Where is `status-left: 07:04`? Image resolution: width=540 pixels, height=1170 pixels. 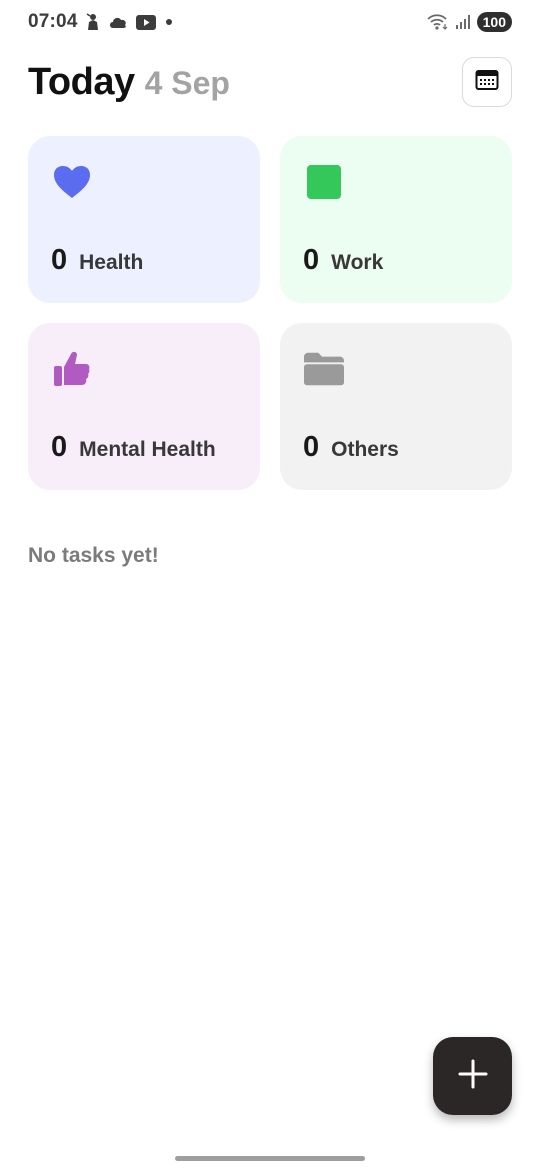 status-left: 07:04 is located at coordinates (101, 22).